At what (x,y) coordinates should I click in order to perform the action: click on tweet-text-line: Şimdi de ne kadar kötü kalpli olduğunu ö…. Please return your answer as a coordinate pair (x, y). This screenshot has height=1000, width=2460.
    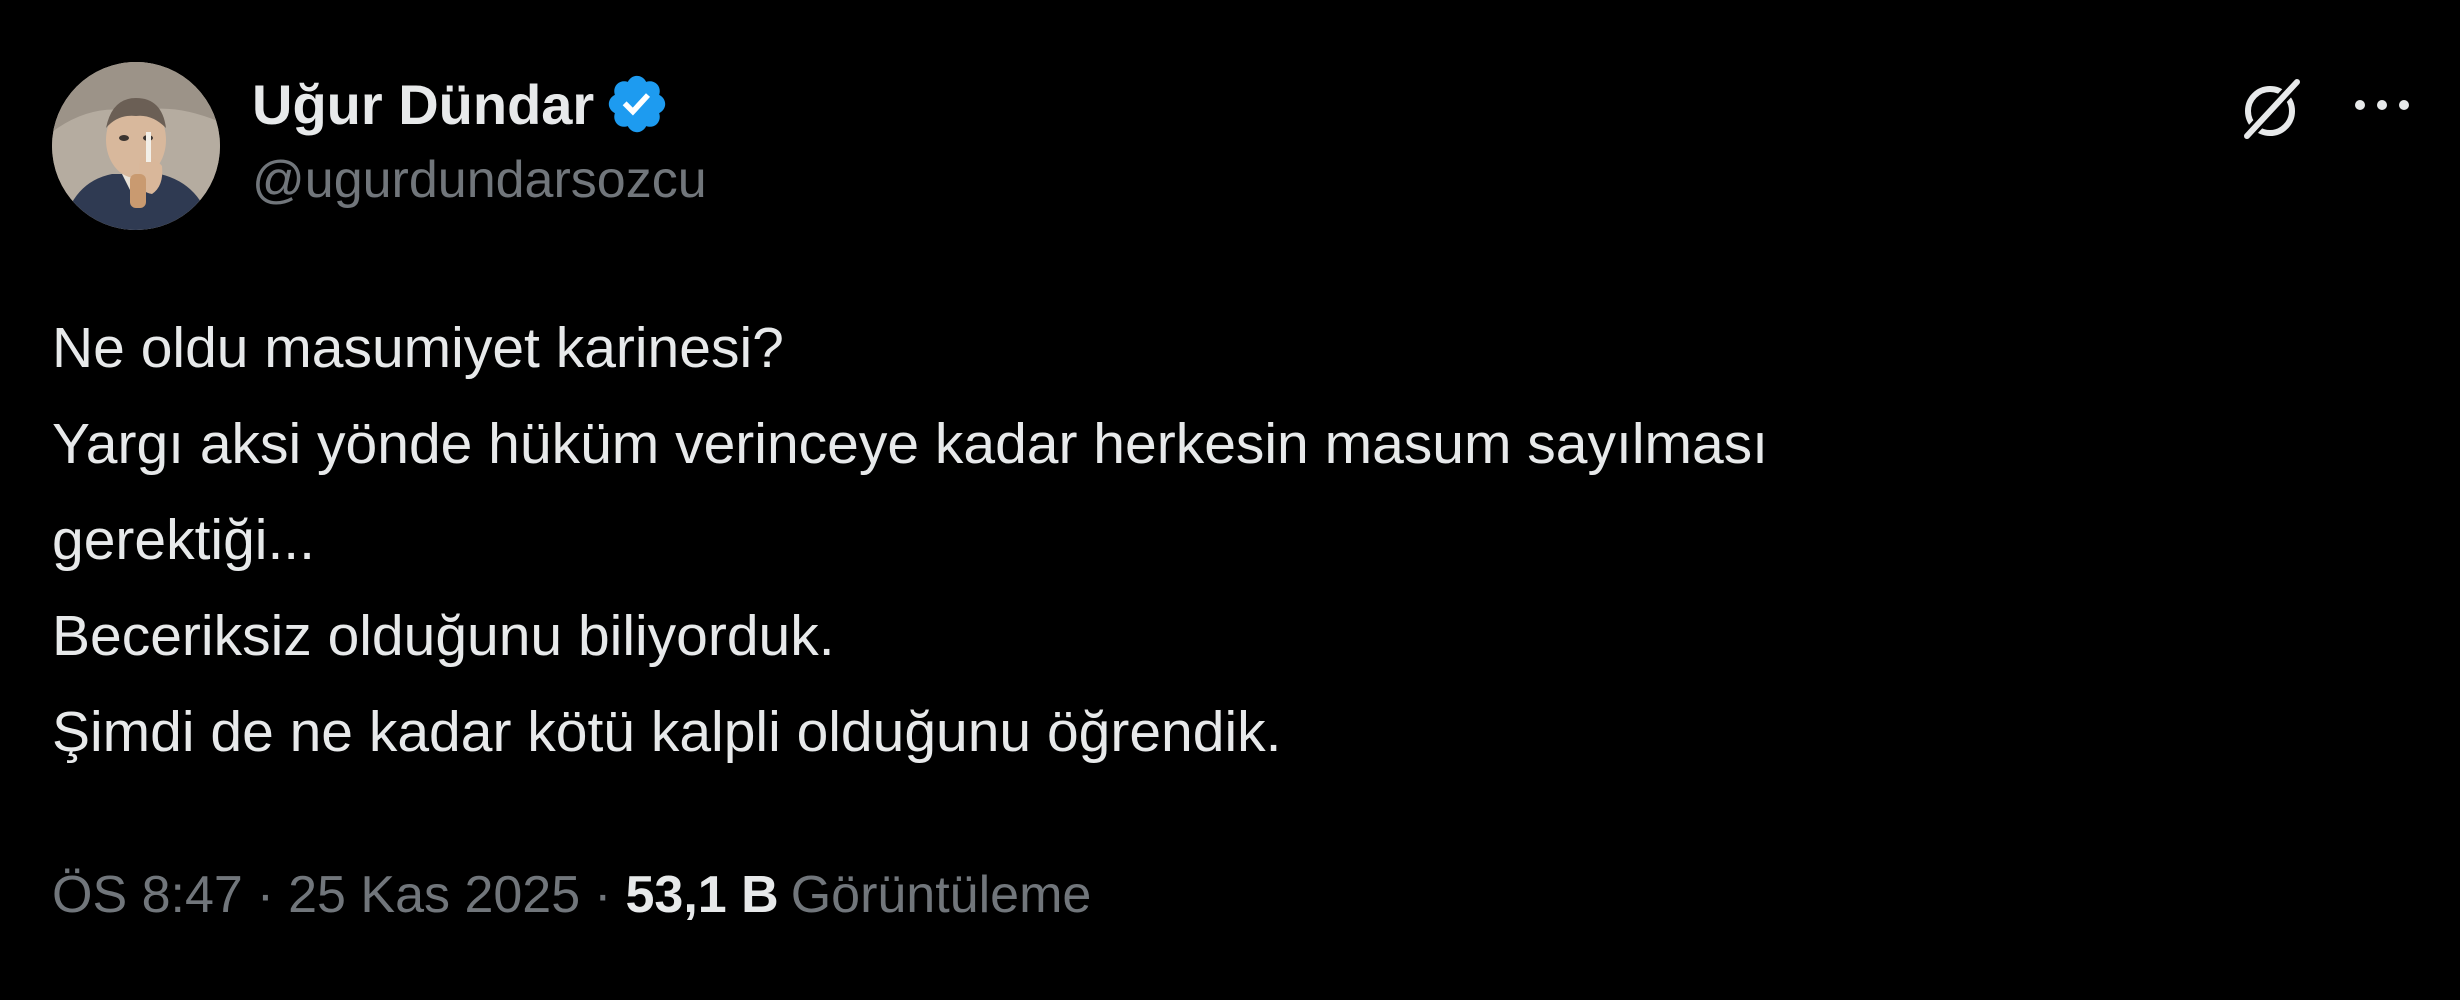
    Looking at the image, I should click on (667, 732).